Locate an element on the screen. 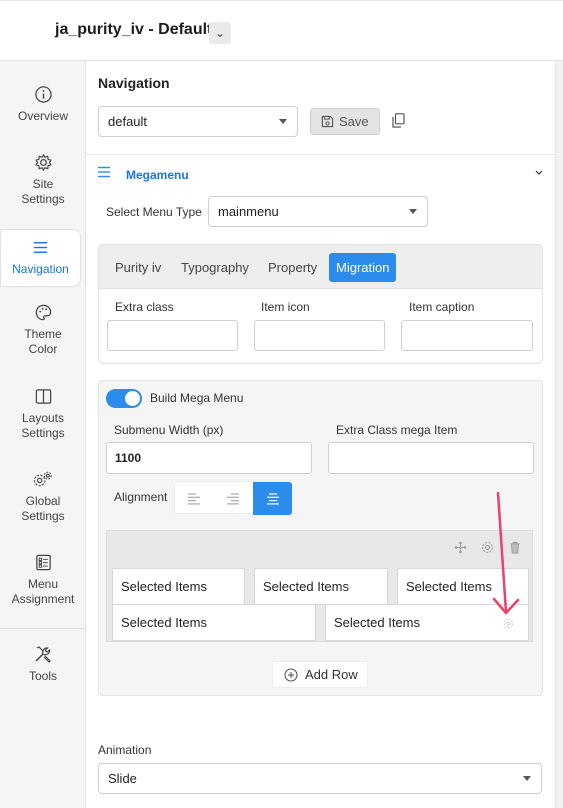 This screenshot has width=563, height=808. sidebar-item-site-settings: Site Settings is located at coordinates (43, 180).